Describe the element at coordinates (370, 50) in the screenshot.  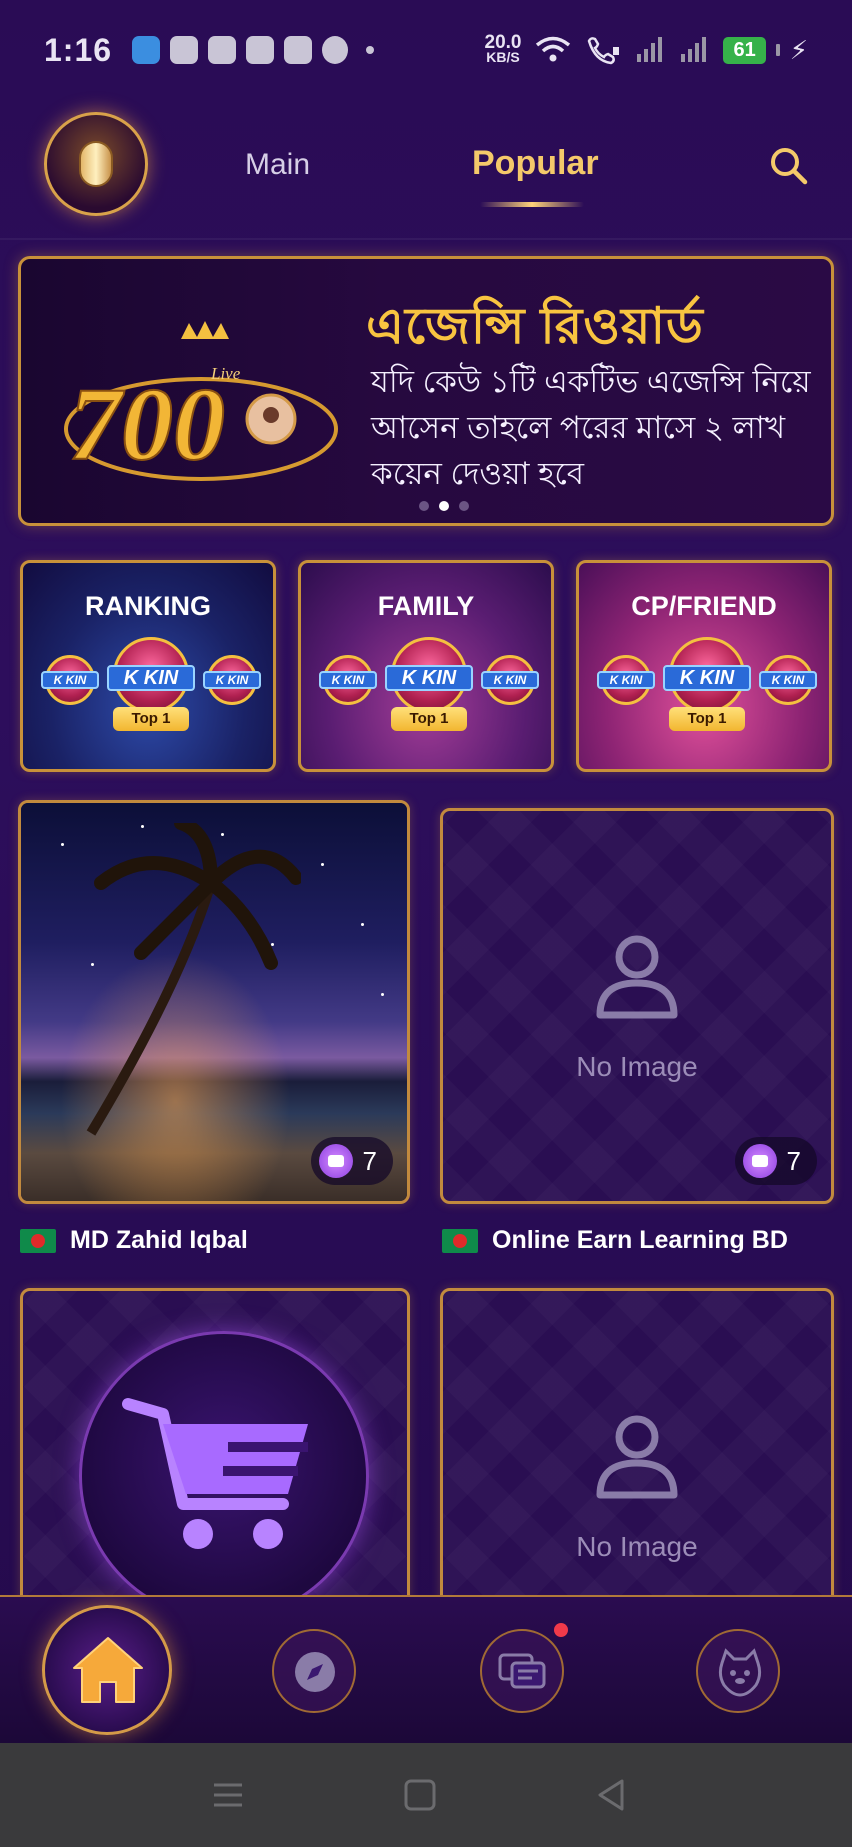
I see `more-notifications-icon` at that location.